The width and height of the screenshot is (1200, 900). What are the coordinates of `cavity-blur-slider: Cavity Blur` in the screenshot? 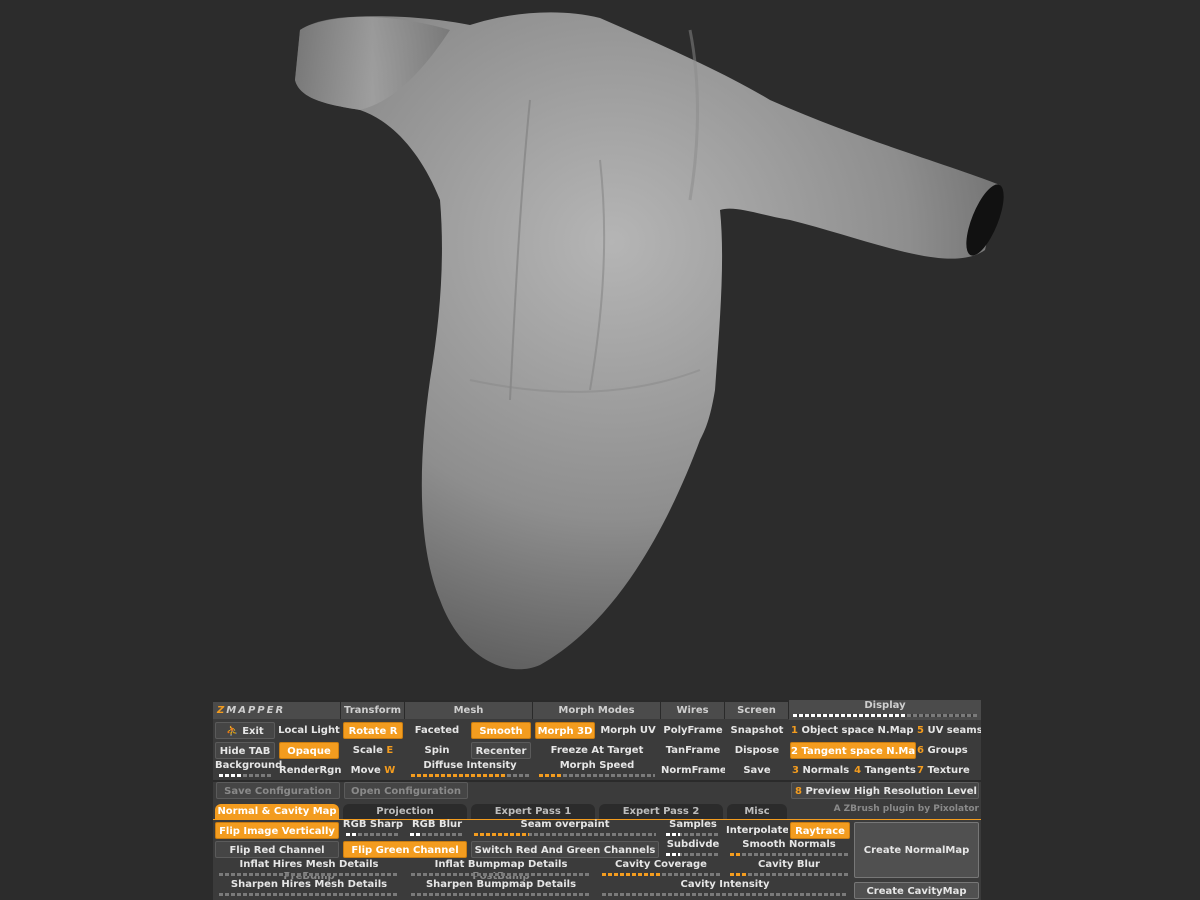 It's located at (789, 869).